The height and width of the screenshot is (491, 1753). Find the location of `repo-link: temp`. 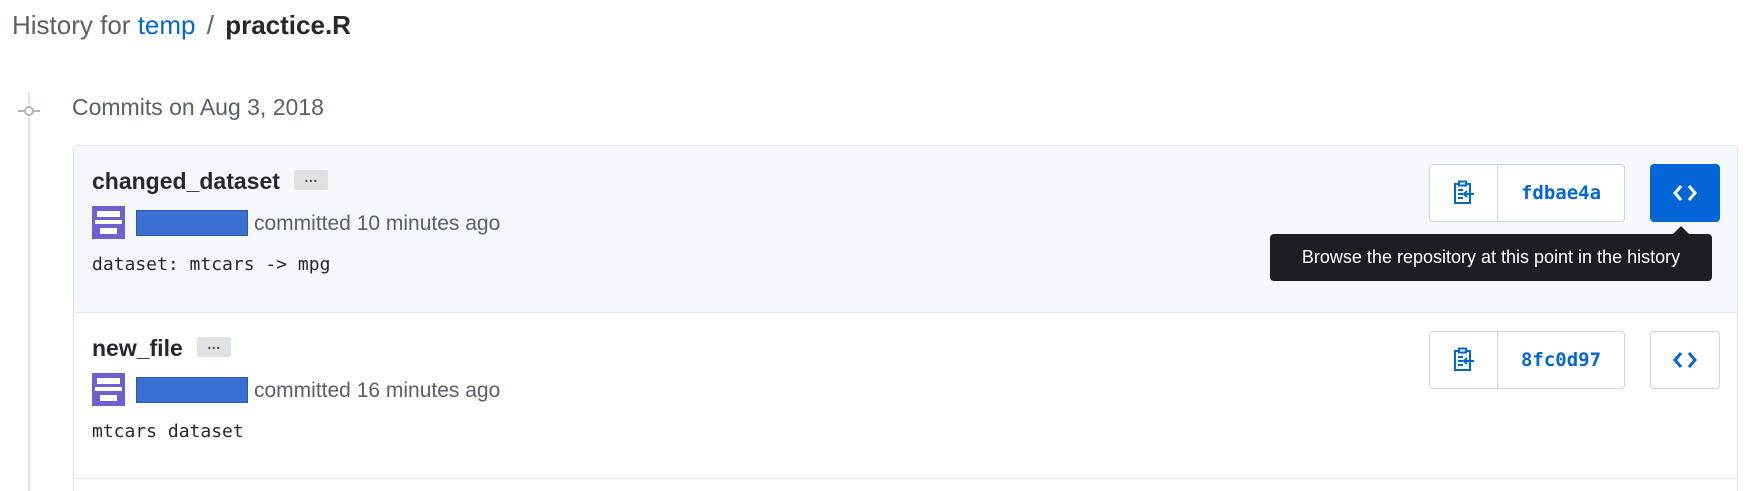

repo-link: temp is located at coordinates (167, 25).